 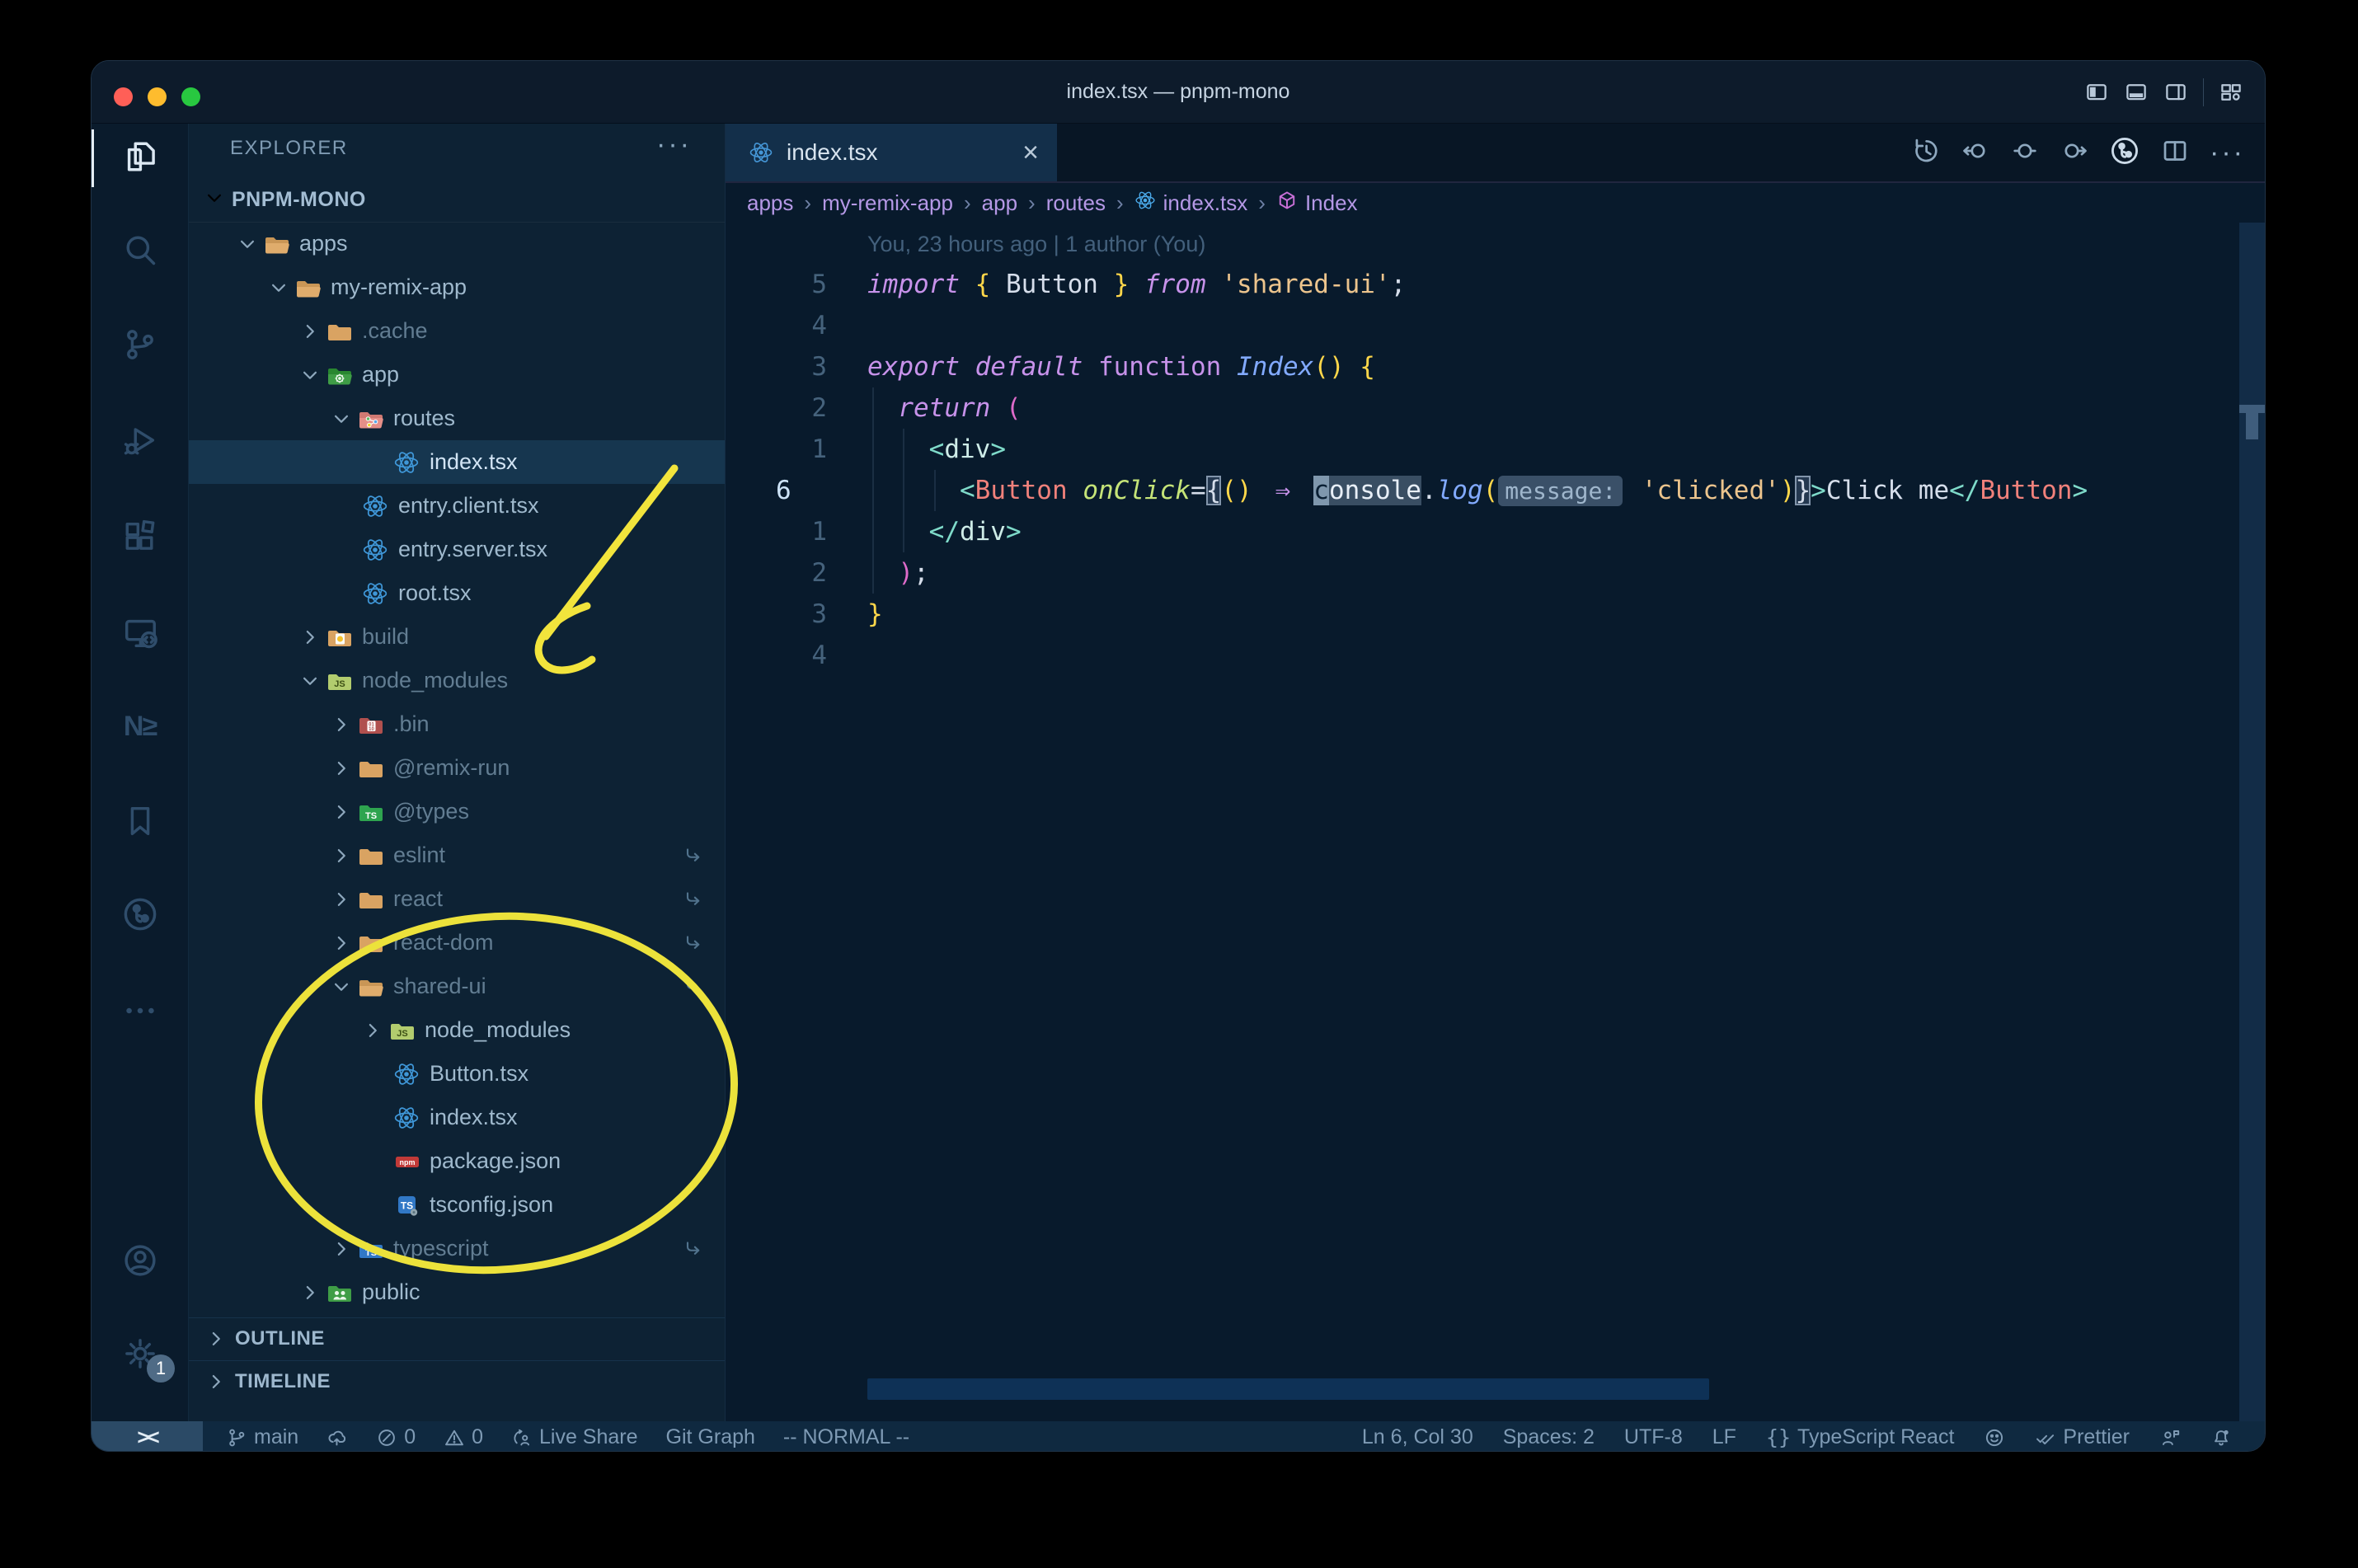 What do you see at coordinates (892, 152) in the screenshot?
I see `tab-index-tsx: index.tsx ×` at bounding box center [892, 152].